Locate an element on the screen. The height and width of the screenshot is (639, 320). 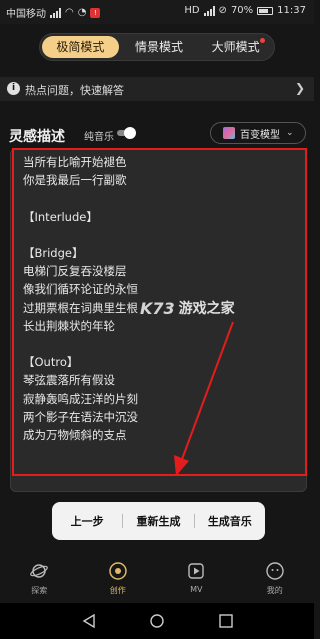
face-icon is located at coordinates (275, 571).